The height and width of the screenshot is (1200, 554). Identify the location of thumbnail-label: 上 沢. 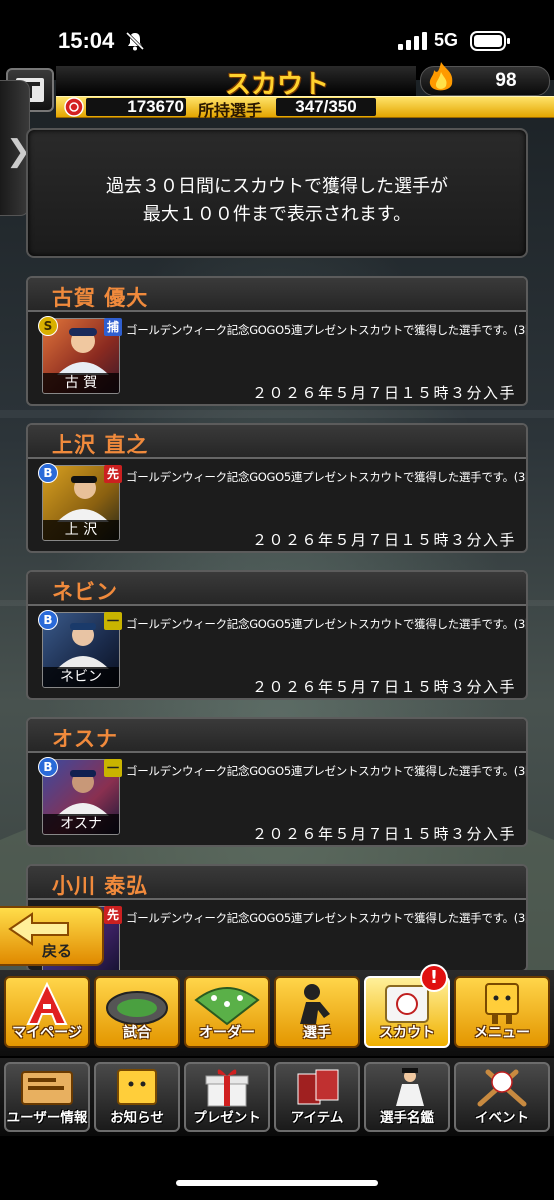
(81, 530).